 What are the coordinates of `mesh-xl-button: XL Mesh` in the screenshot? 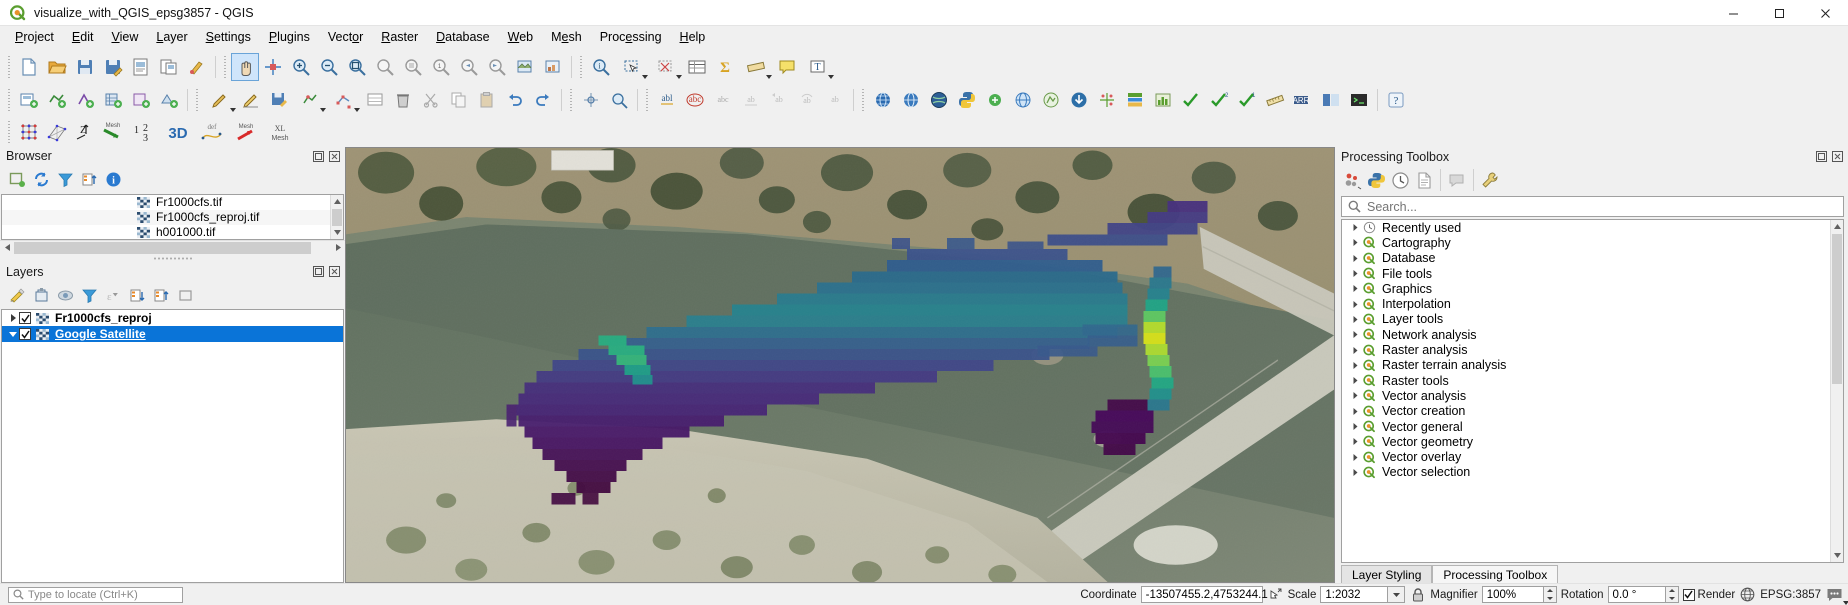 It's located at (280, 132).